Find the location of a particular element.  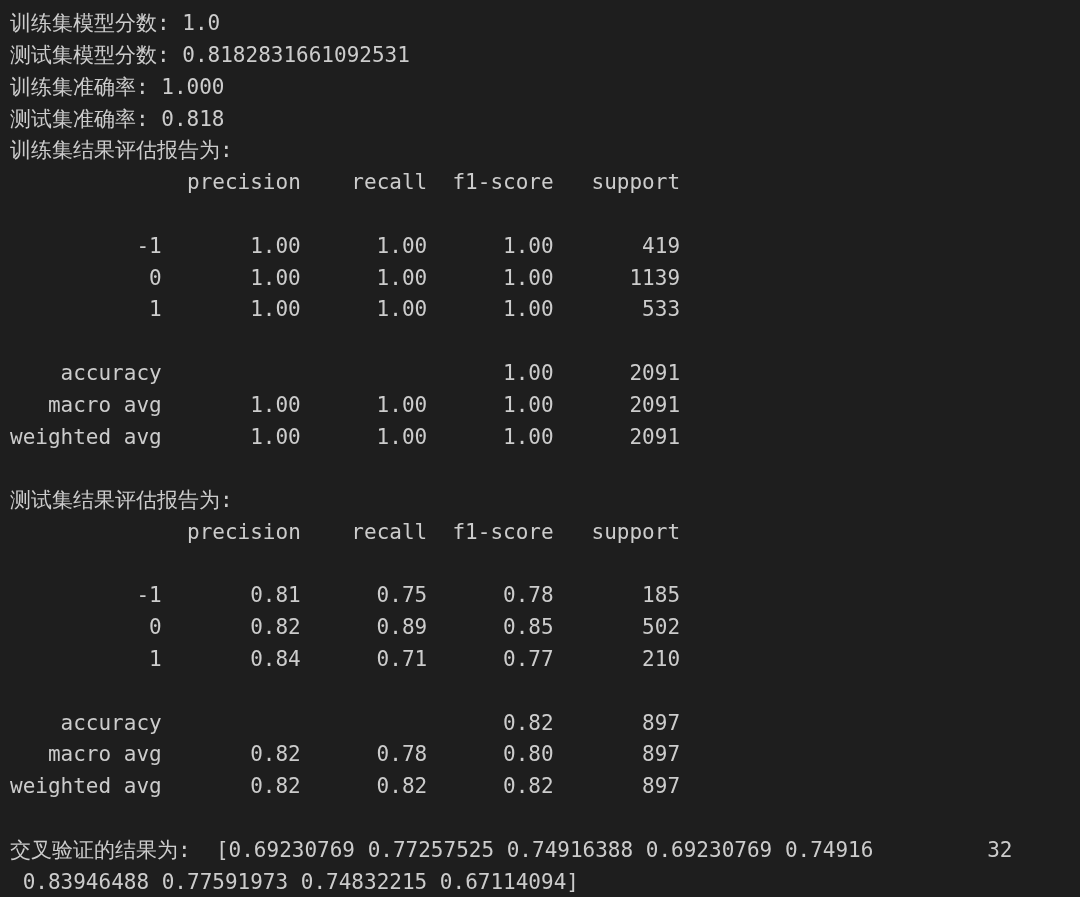

table-cell: 0.81 is located at coordinates (275, 595).